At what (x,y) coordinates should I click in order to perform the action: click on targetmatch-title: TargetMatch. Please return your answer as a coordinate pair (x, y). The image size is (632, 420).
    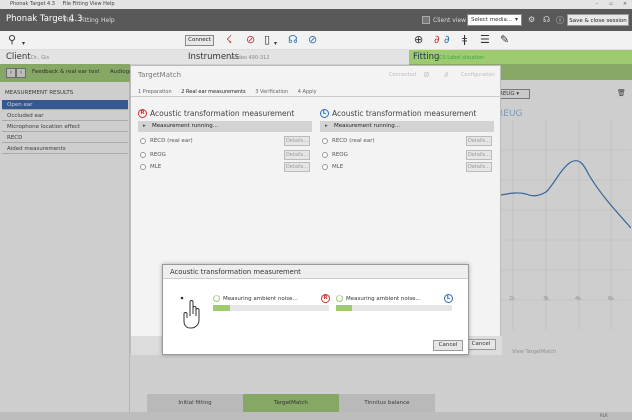
    Looking at the image, I should click on (160, 75).